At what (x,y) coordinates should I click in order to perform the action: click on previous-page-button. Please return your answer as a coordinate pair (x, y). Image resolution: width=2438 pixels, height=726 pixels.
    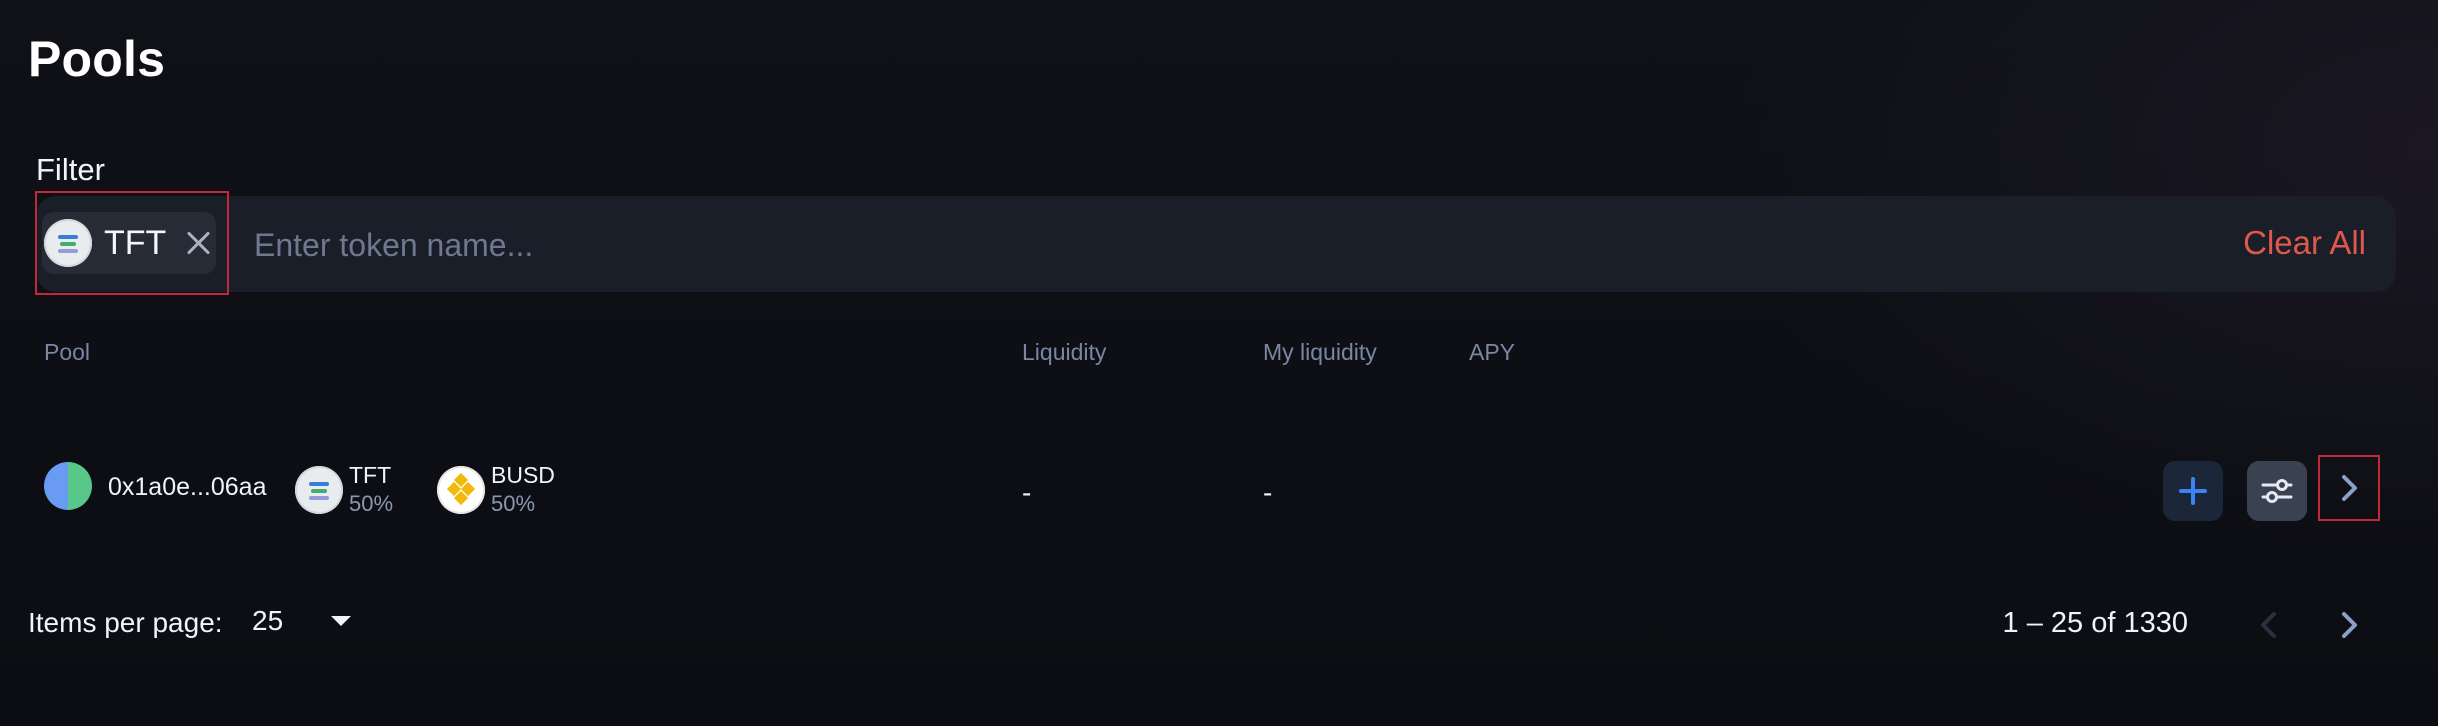
    Looking at the image, I should click on (2269, 625).